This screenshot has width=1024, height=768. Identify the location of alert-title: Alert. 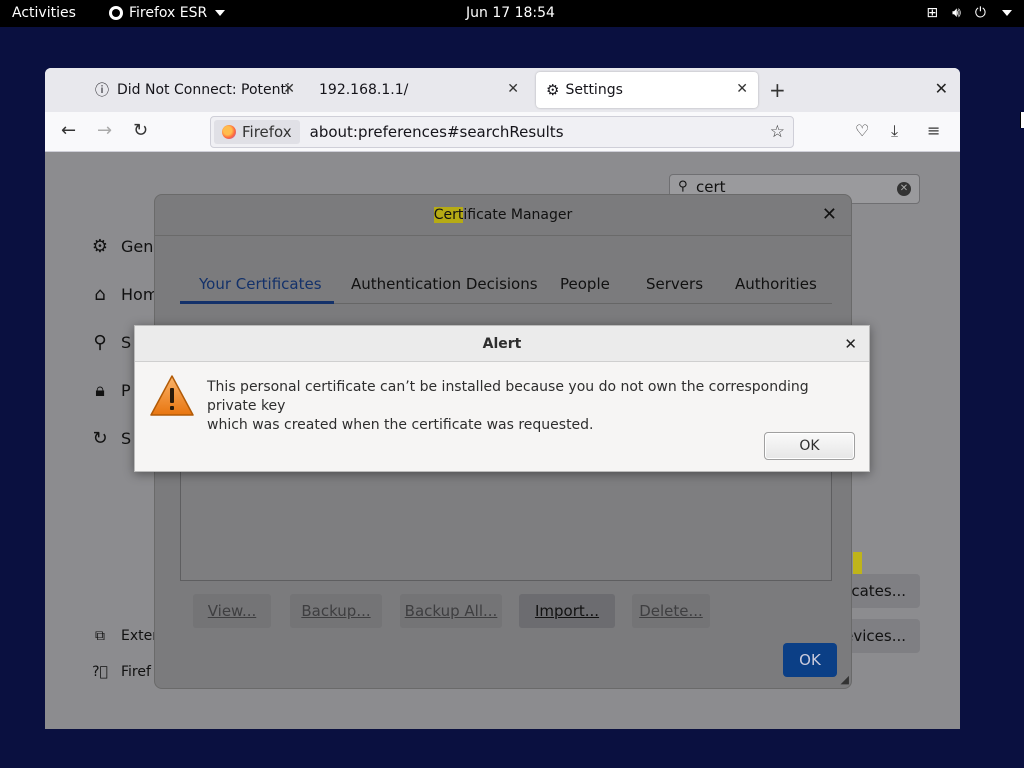
(502, 344).